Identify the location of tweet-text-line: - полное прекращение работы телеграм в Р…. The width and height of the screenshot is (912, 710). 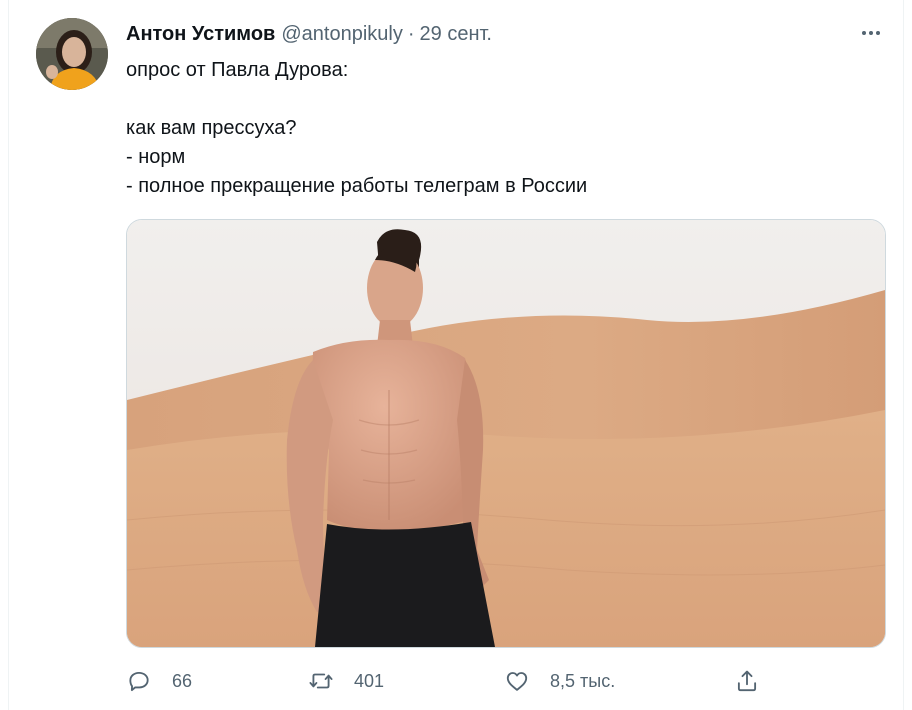
(357, 186).